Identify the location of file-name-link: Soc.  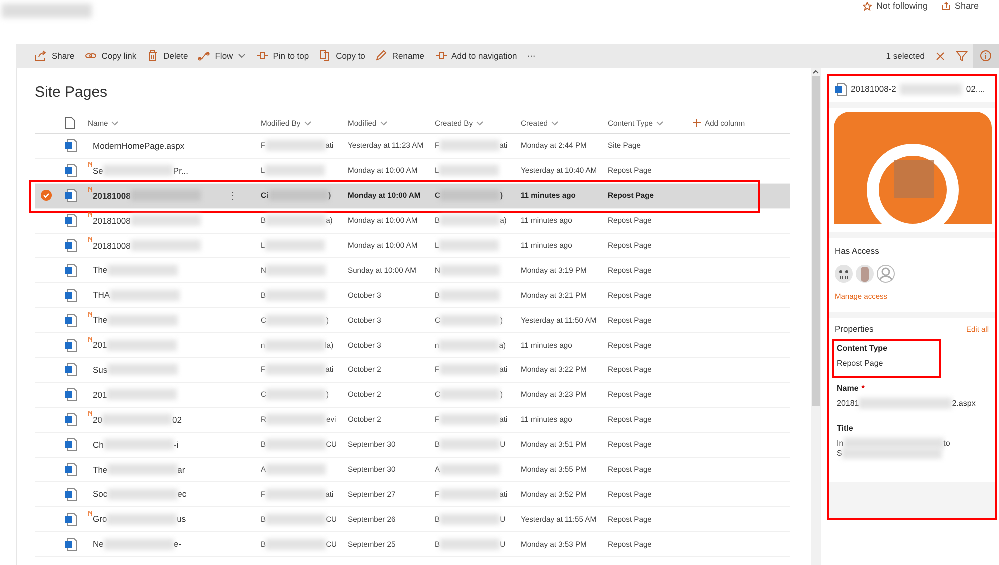
(100, 494).